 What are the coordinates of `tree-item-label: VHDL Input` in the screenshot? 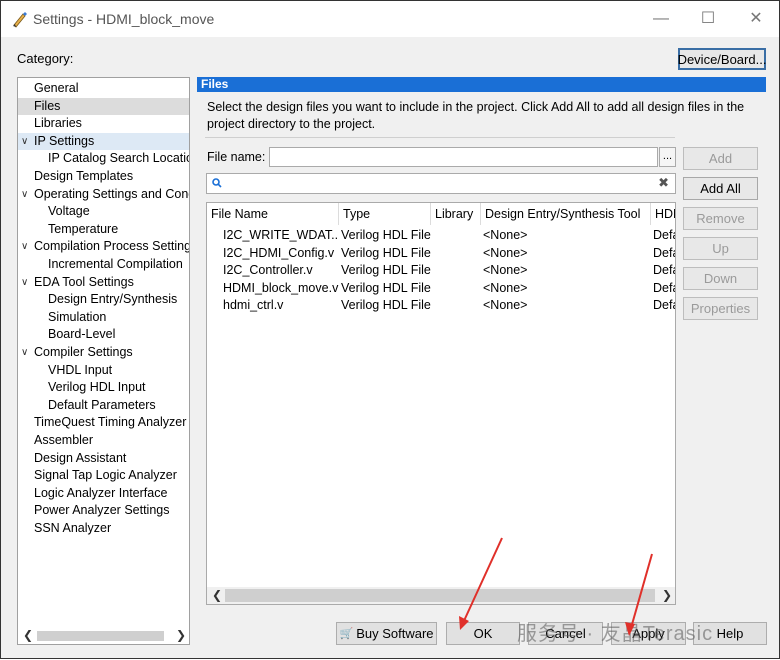 It's located at (80, 369).